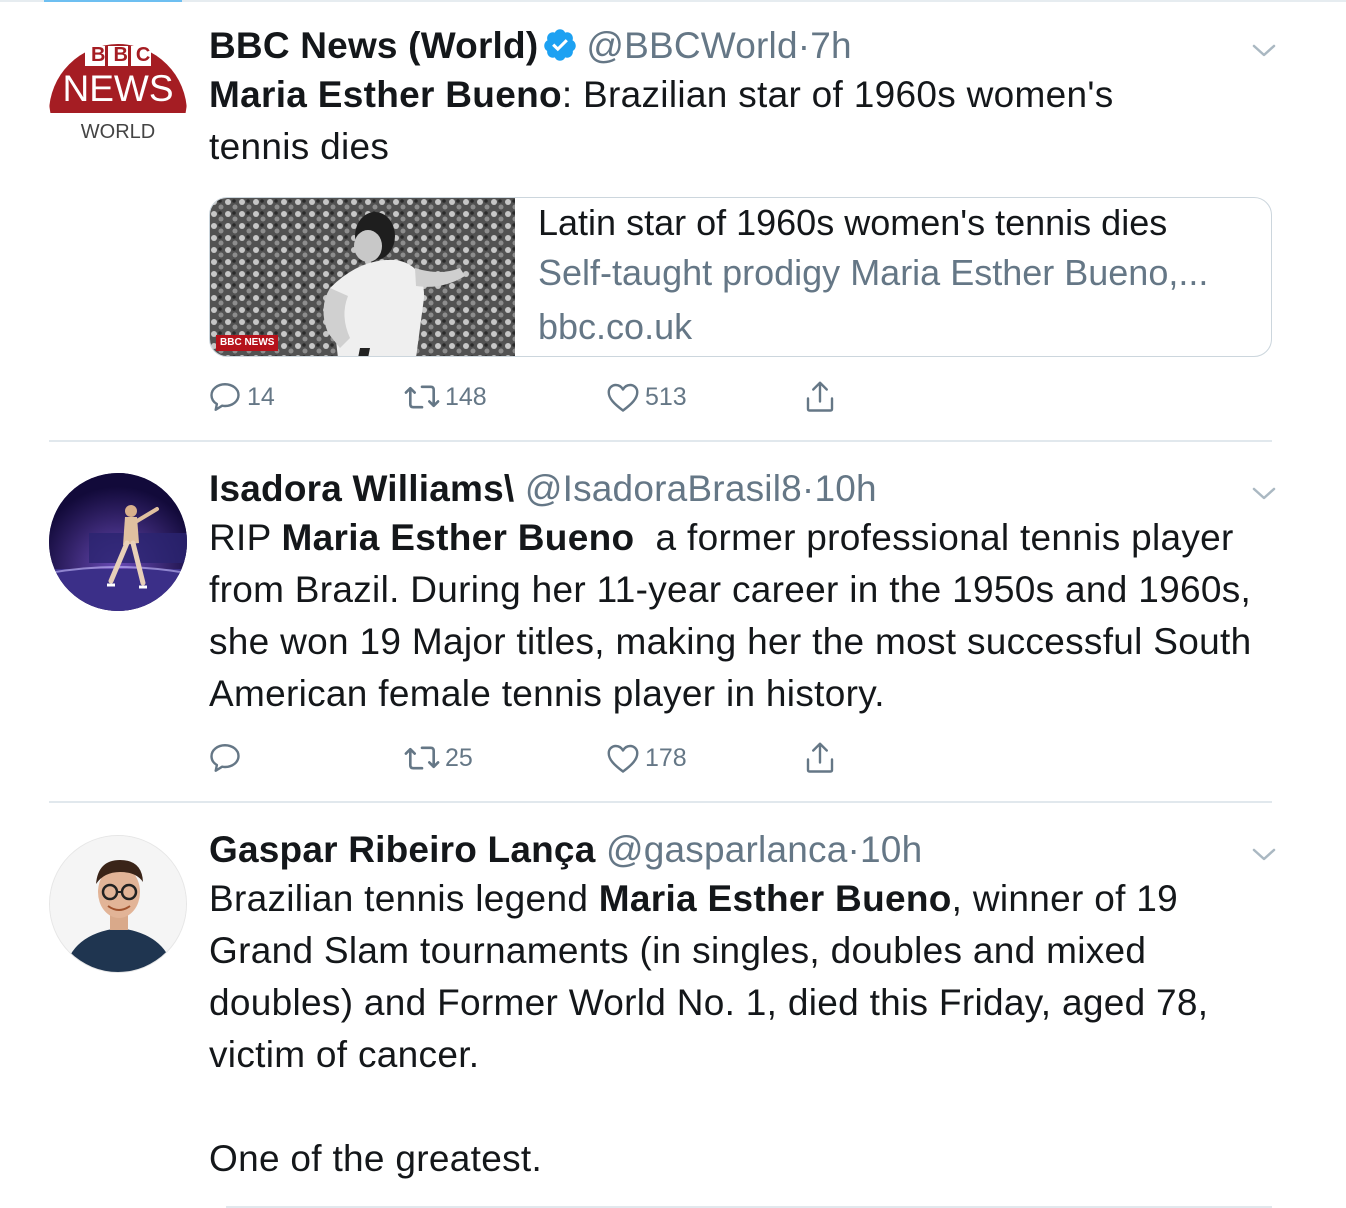  What do you see at coordinates (361, 488) in the screenshot?
I see `author-name: Isadora Williams\` at bounding box center [361, 488].